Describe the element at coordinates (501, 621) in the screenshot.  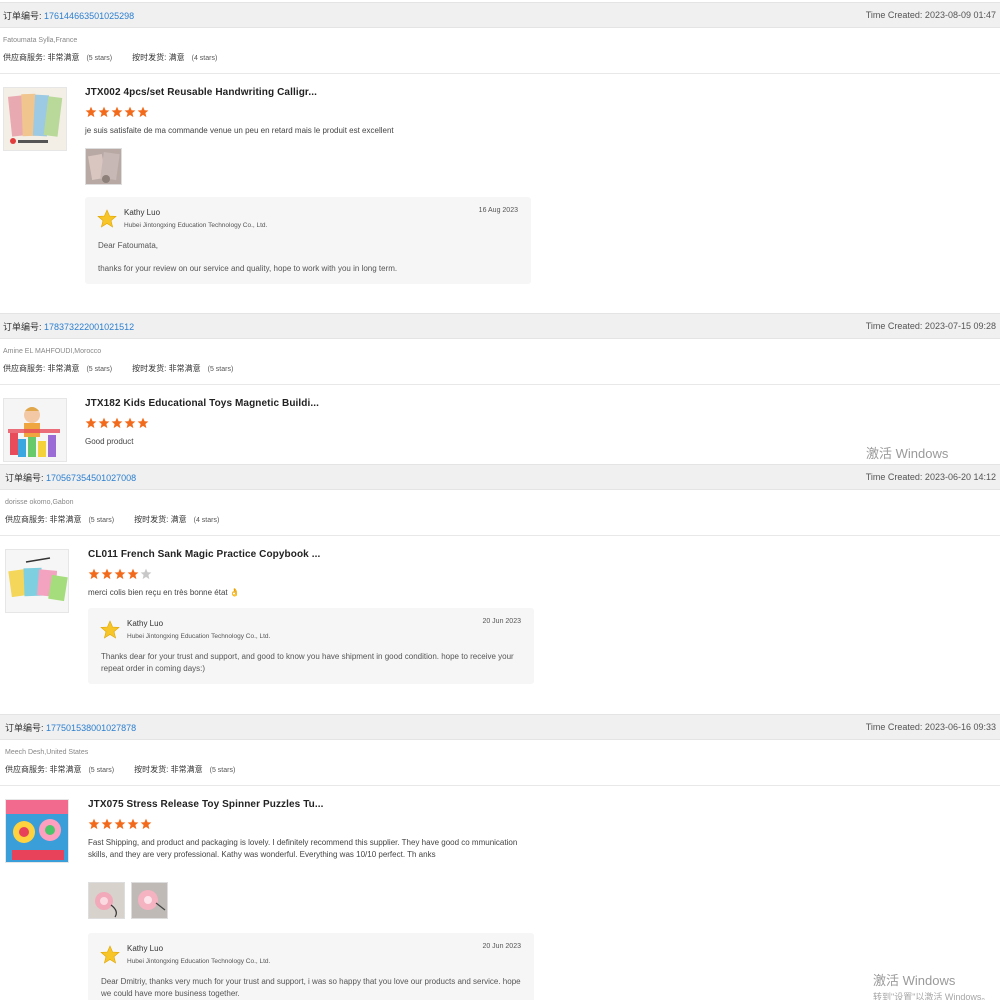
I see `reply-date: 20 Jun 2023` at that location.